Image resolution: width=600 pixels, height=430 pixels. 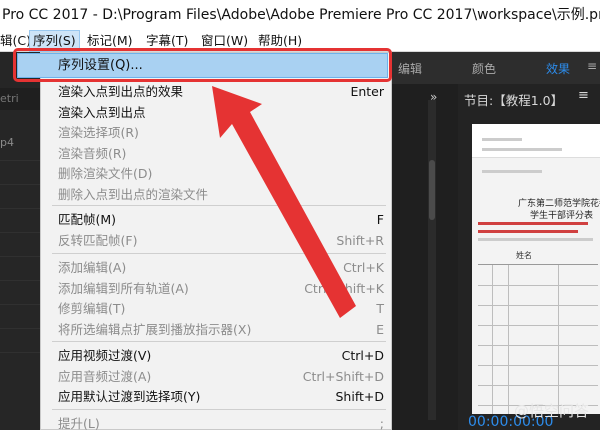 What do you see at coordinates (562, 216) in the screenshot?
I see `preview-doc-subtitle: 学生干部评分表` at bounding box center [562, 216].